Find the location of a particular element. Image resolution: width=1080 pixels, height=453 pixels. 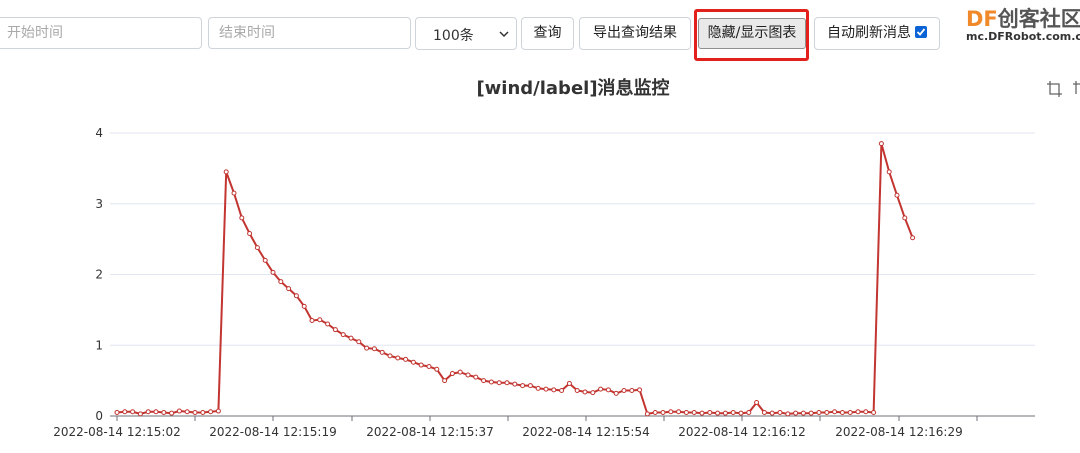

y-tick-label: 3 is located at coordinates (99, 204).